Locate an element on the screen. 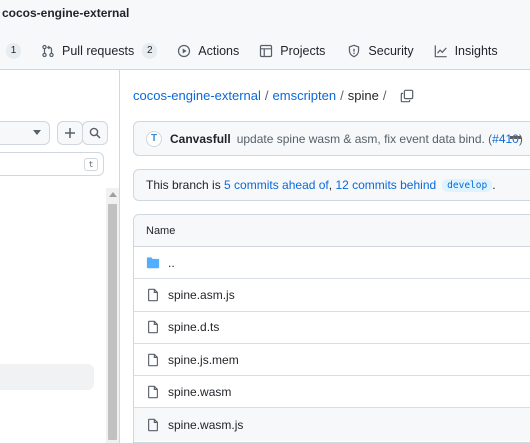 Image resolution: width=530 pixels, height=443 pixels. play-icon is located at coordinates (184, 51).